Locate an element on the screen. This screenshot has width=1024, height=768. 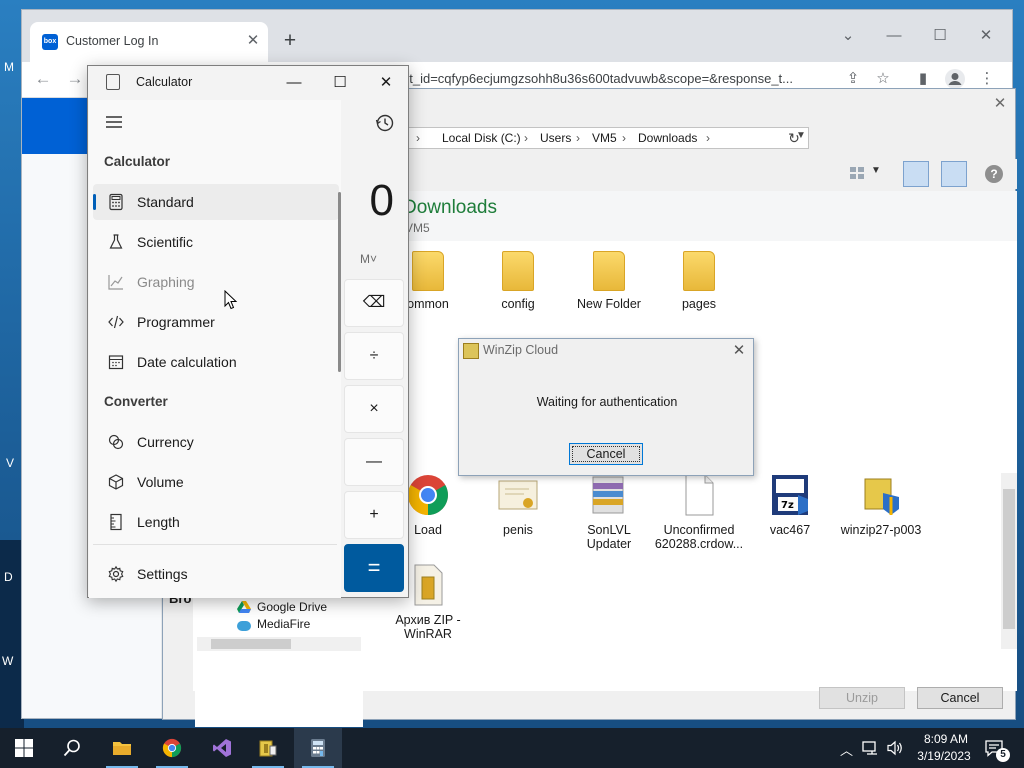
volume-icon is located at coordinates (895, 748).